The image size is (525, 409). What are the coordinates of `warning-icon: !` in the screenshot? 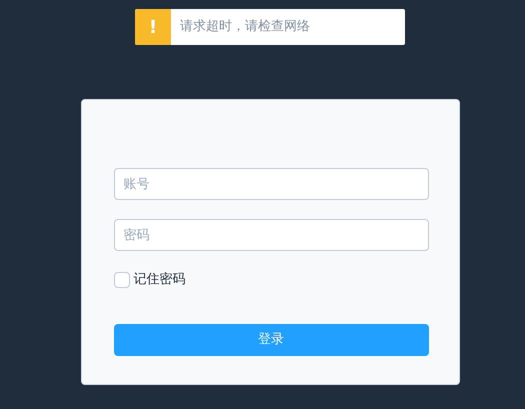 It's located at (153, 27).